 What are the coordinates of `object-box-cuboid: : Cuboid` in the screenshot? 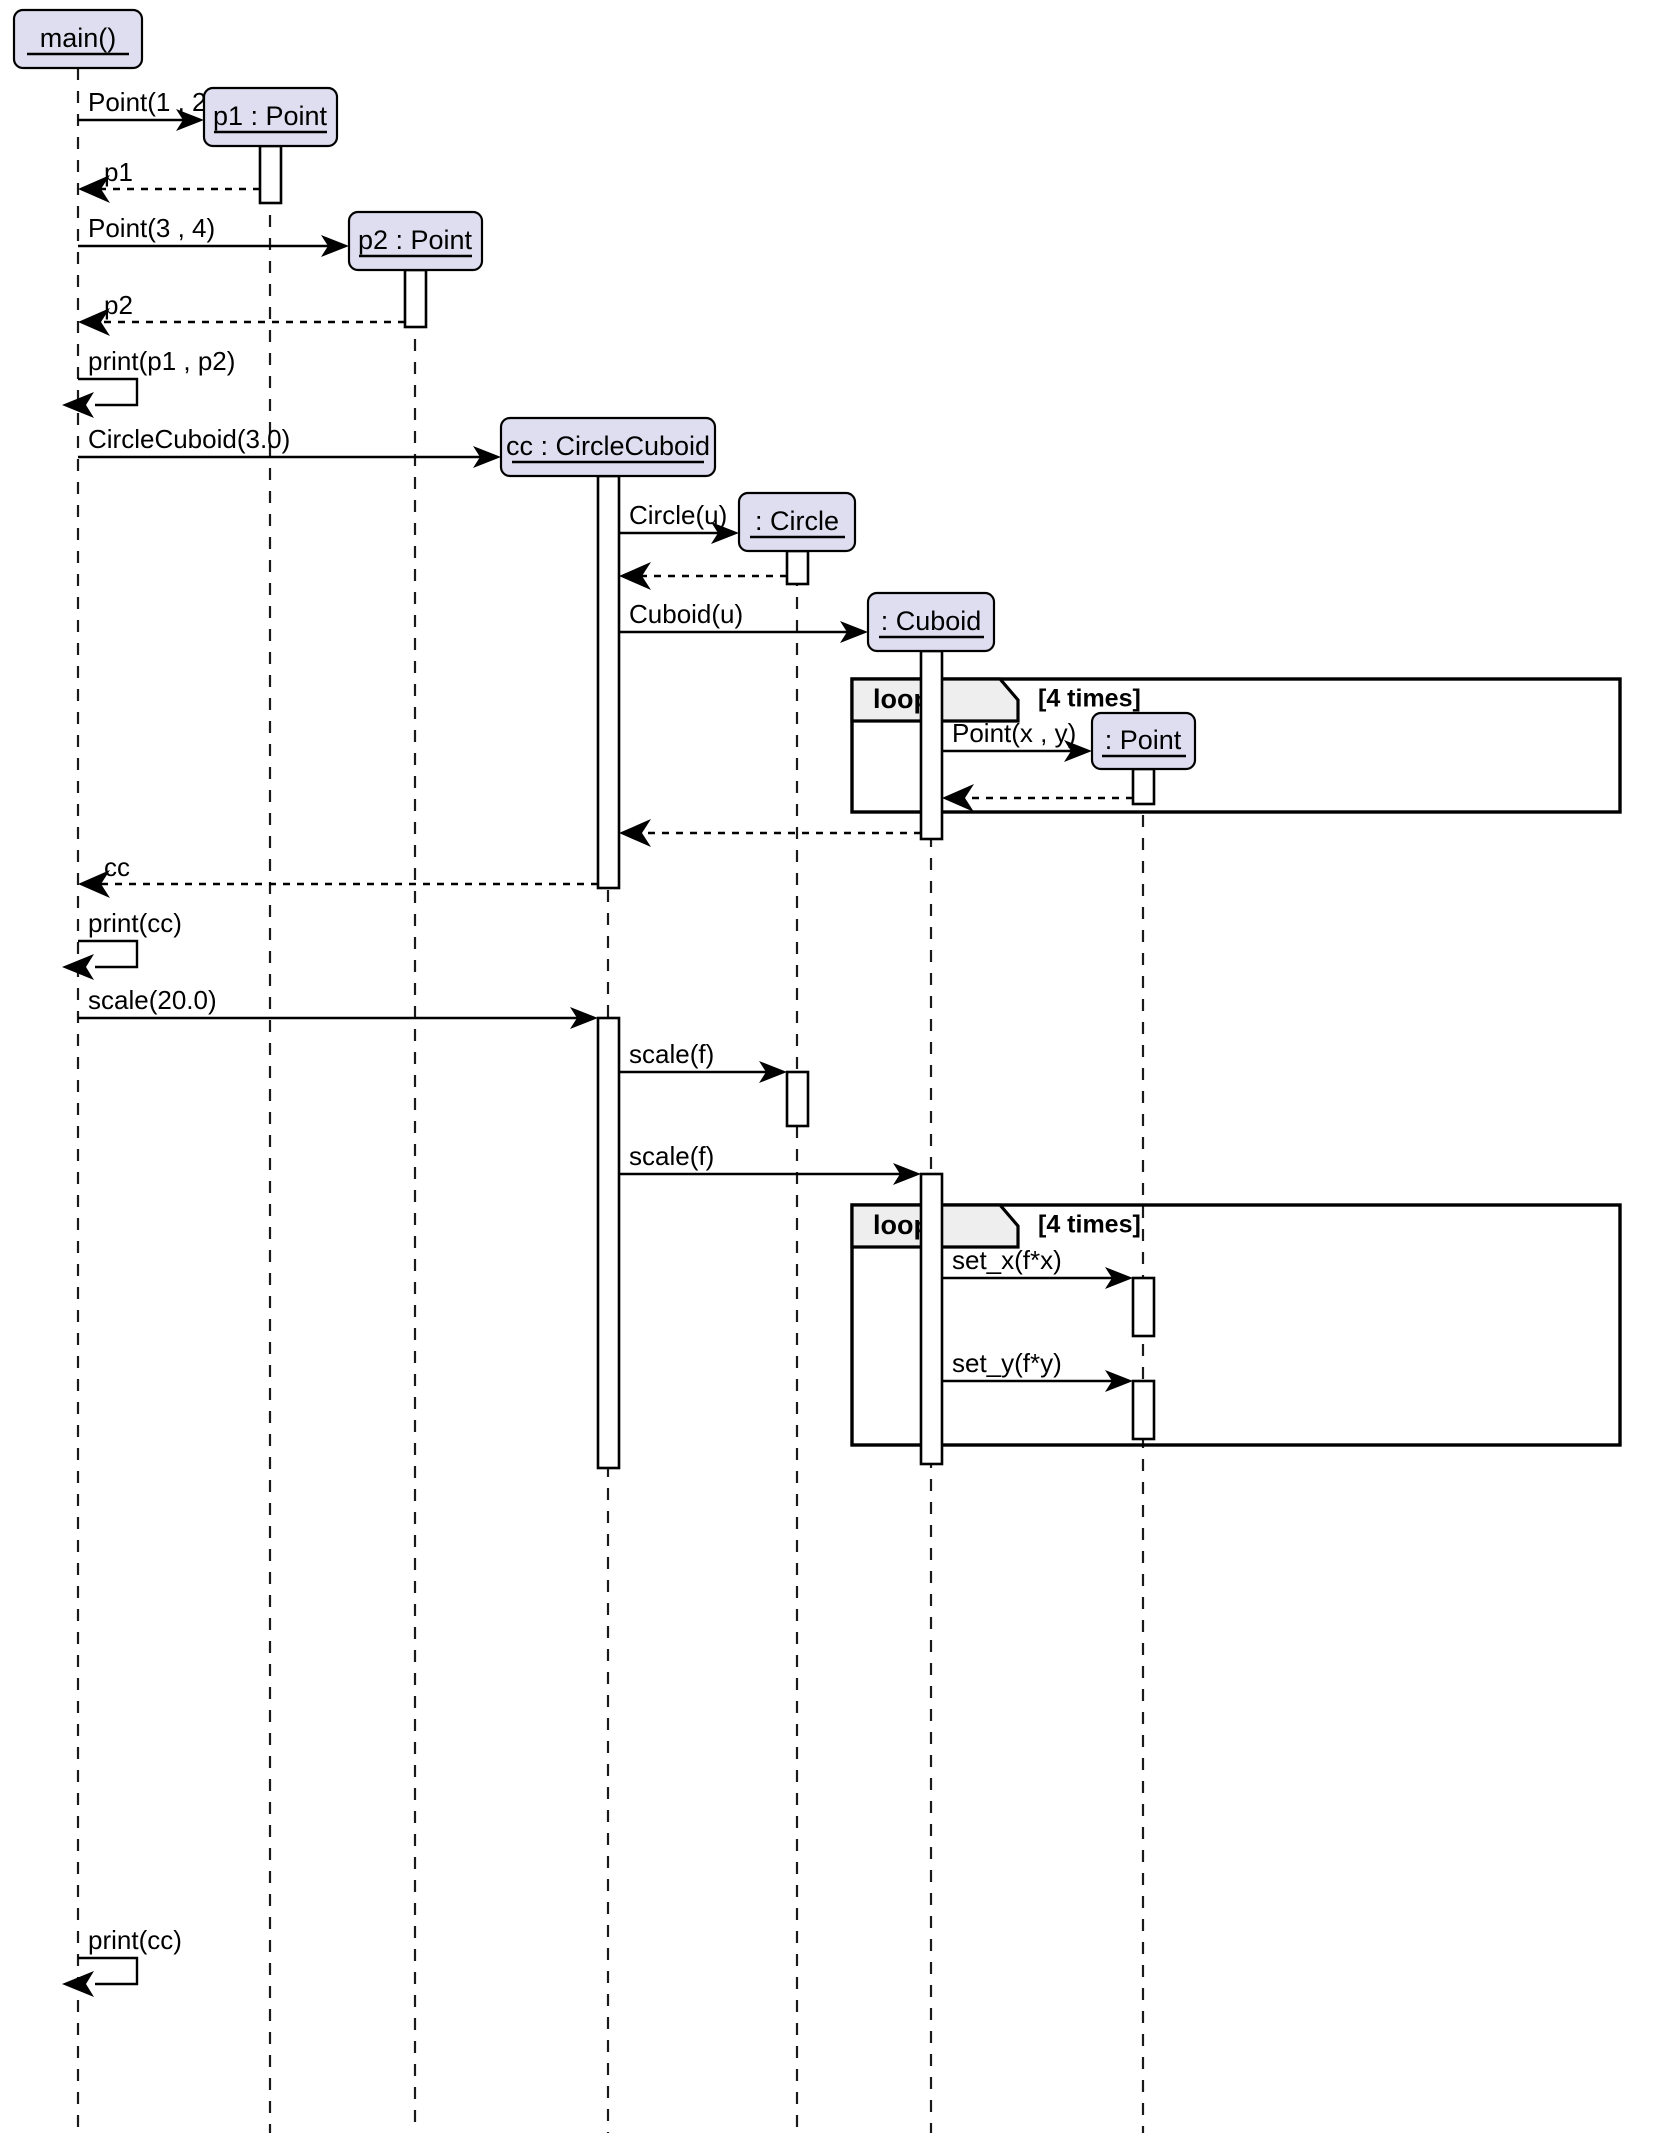 It's located at (931, 622).